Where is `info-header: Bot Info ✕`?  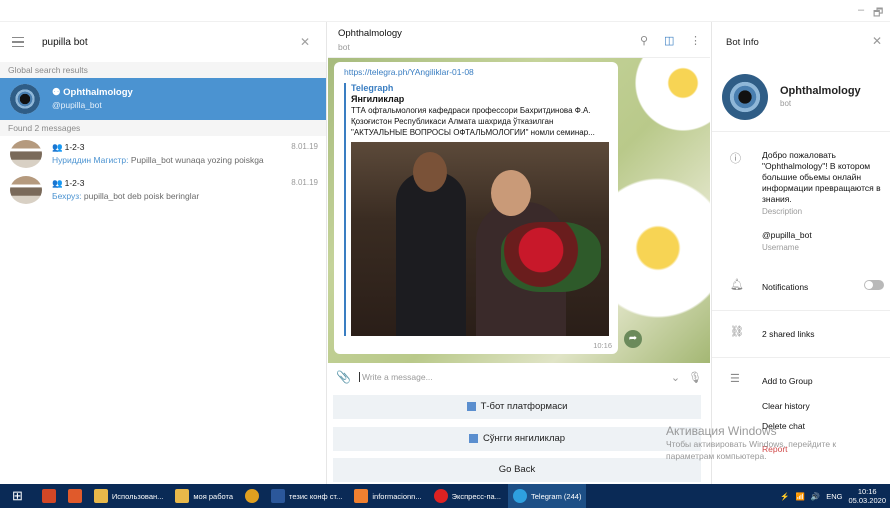
info-header: Bot Info ✕ is located at coordinates (801, 42).